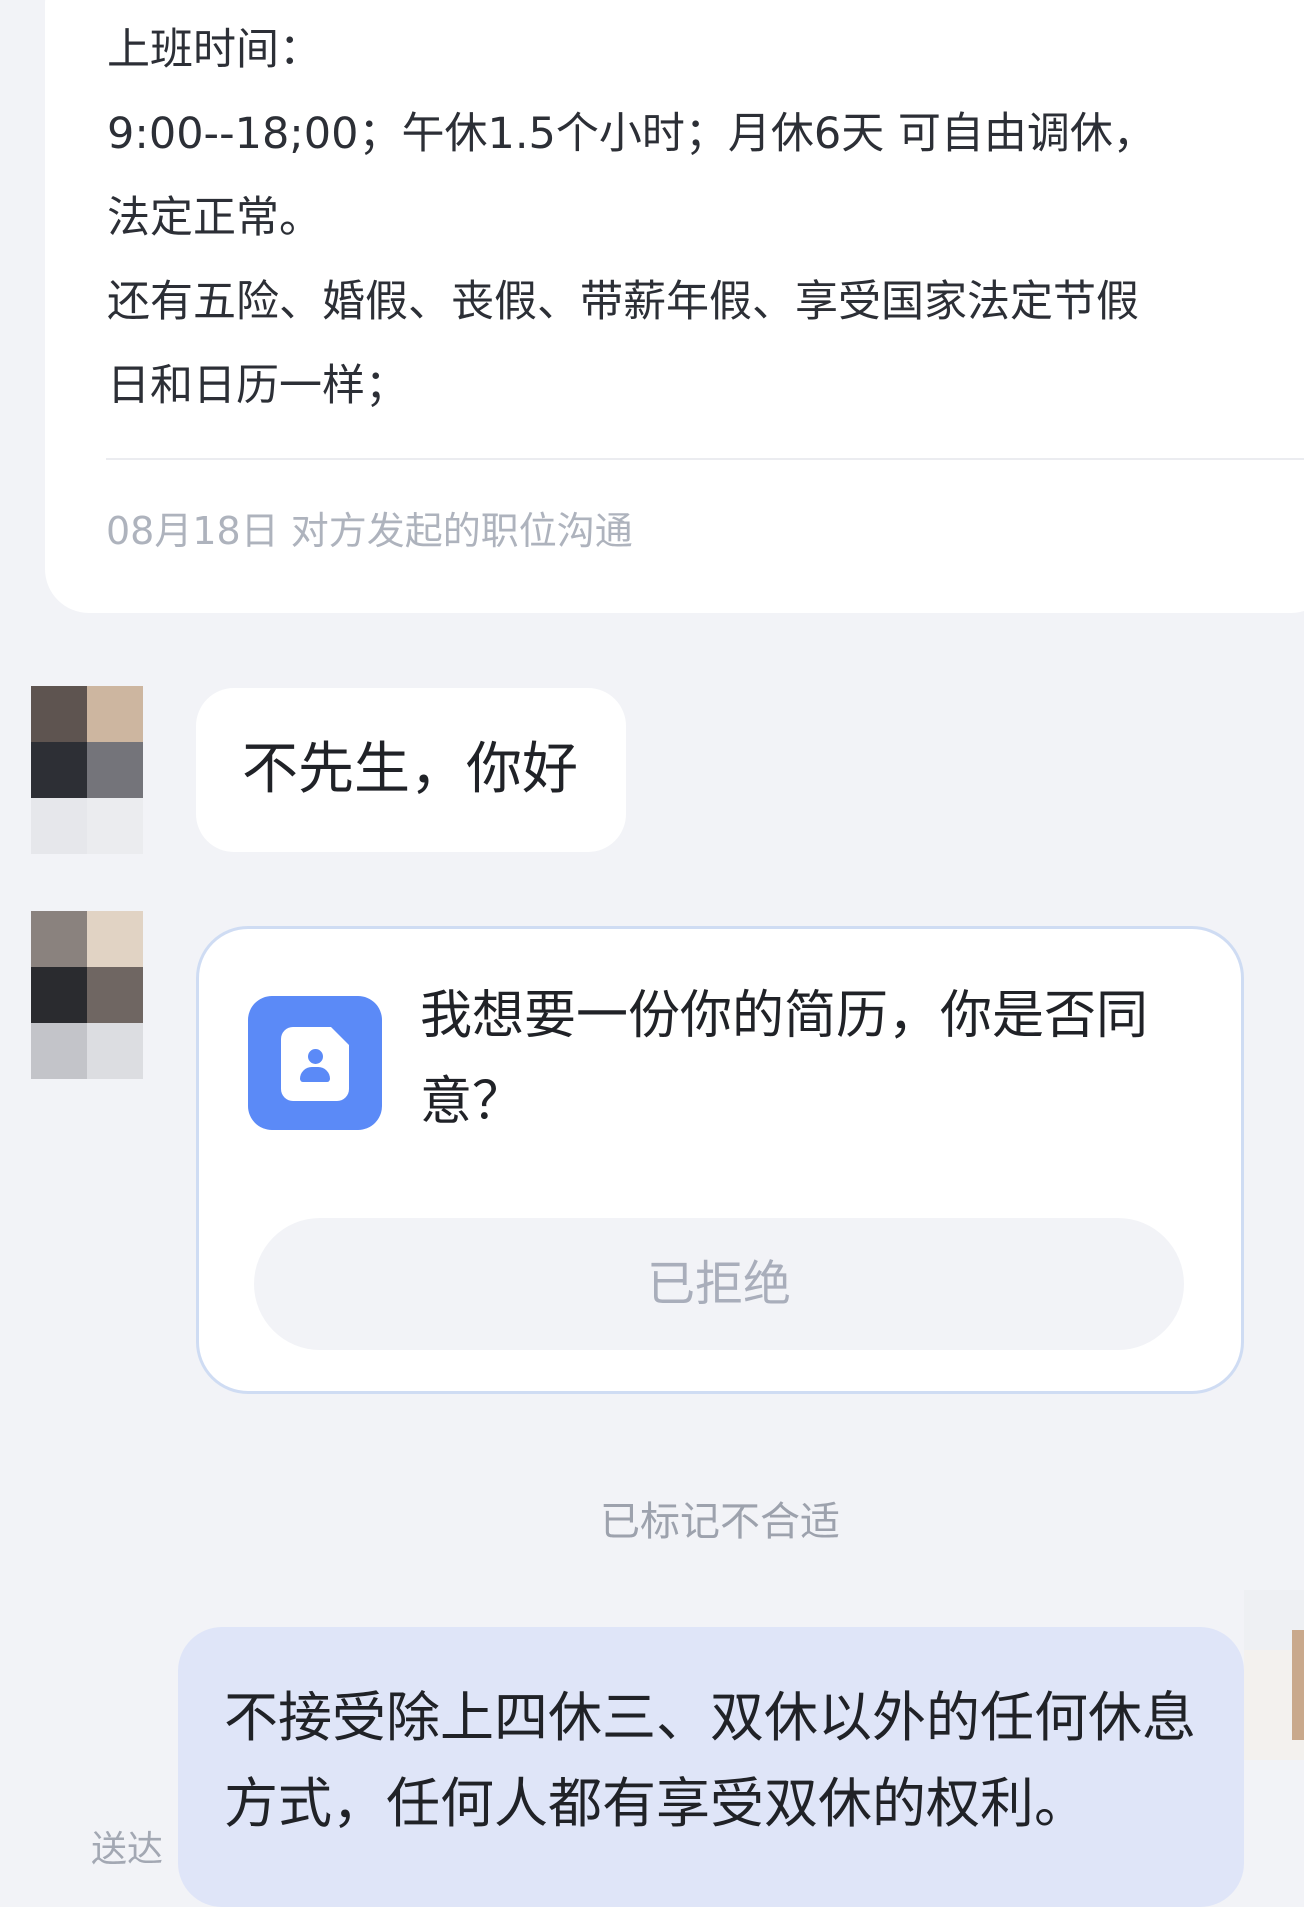 The height and width of the screenshot is (1907, 1304). I want to click on resume-request-question: 我想要一份你的简历，你是否同意？, so click(784, 1059).